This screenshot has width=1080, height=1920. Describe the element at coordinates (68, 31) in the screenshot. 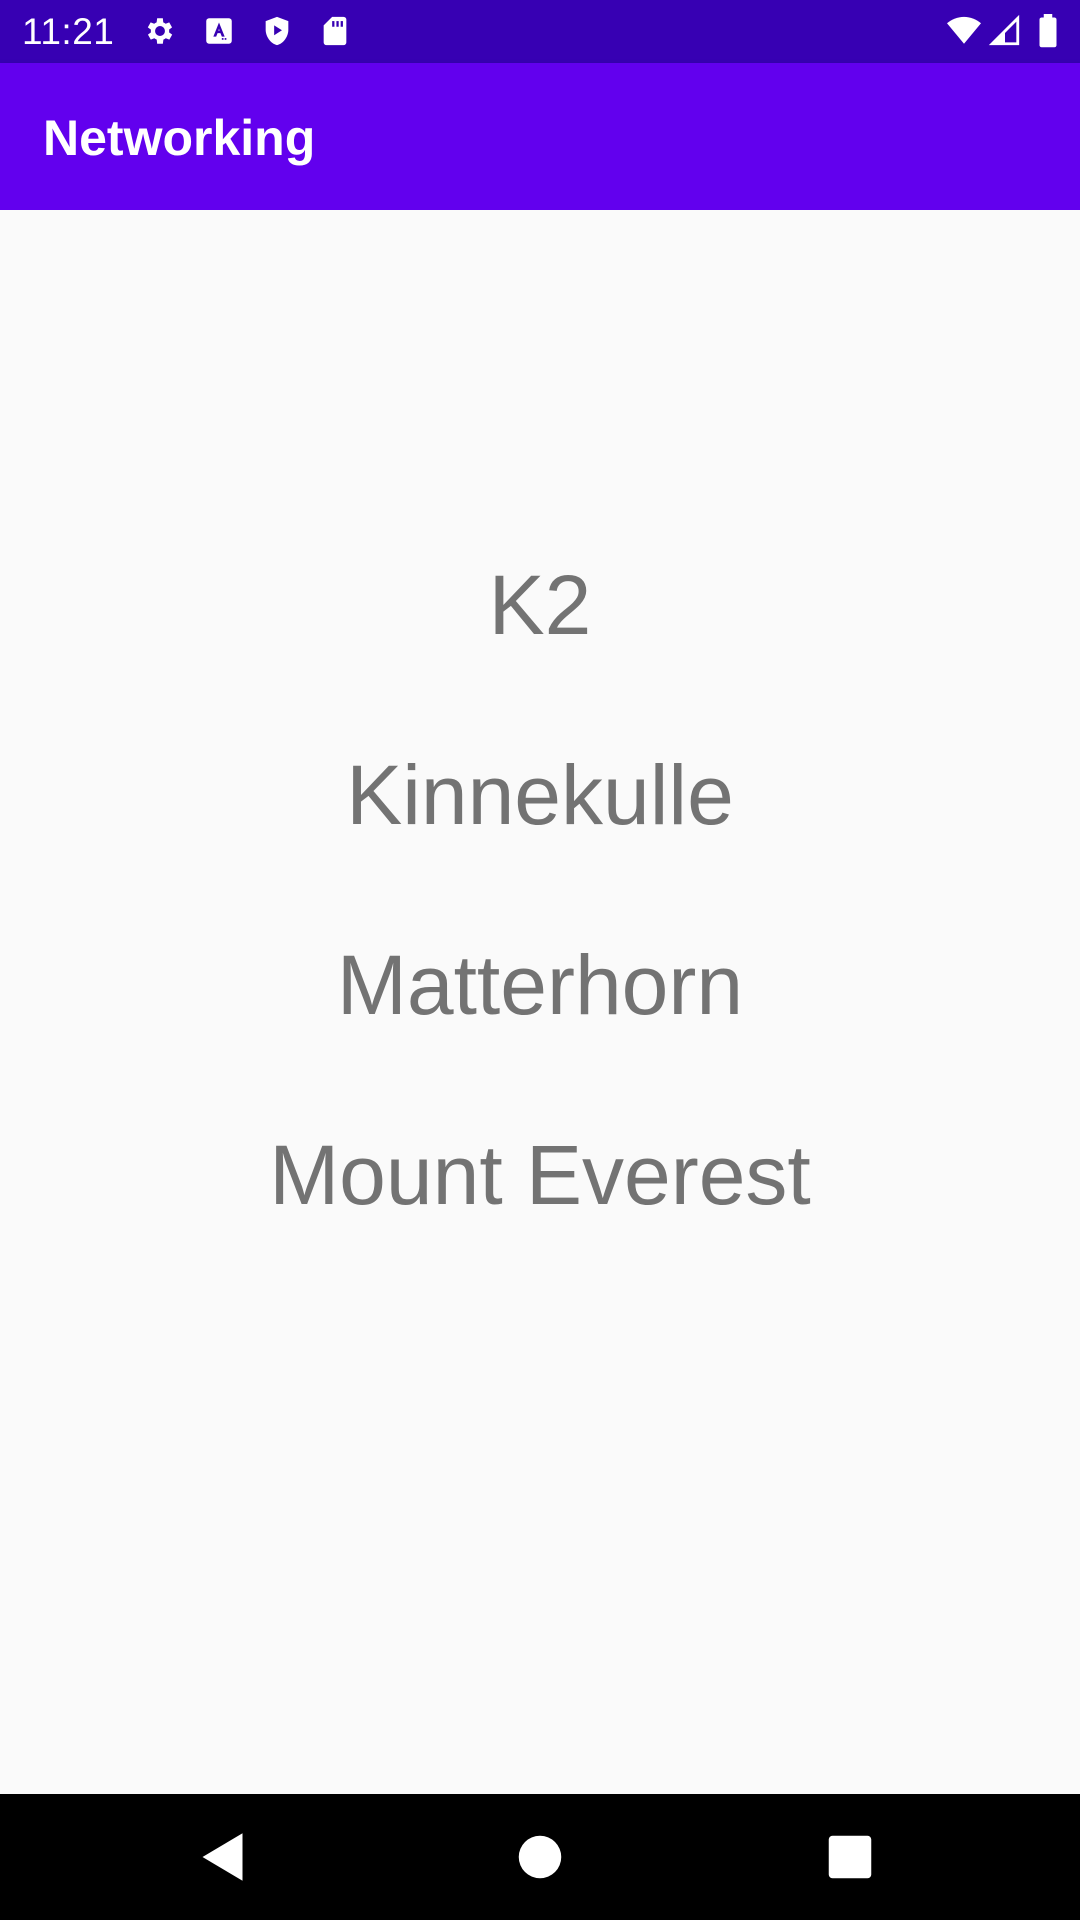

I see `status-time: 11:21` at that location.